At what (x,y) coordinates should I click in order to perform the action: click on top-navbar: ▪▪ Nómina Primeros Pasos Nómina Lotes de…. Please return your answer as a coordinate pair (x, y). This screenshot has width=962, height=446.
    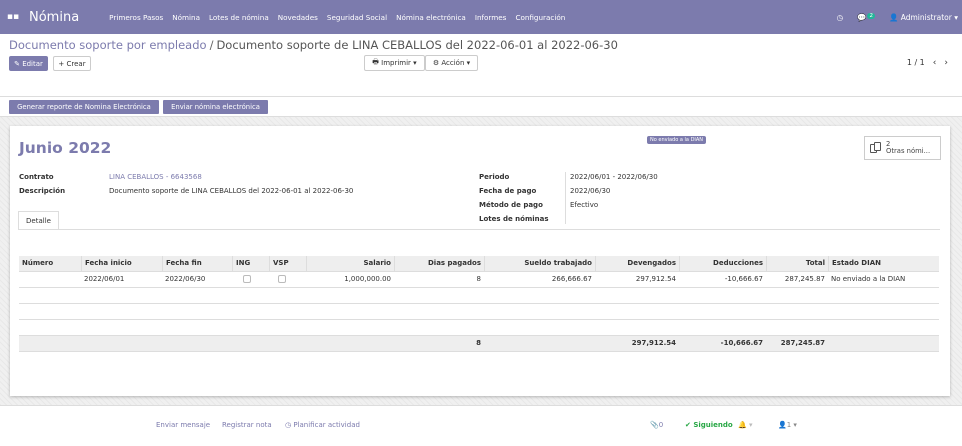
    Looking at the image, I should click on (481, 17).